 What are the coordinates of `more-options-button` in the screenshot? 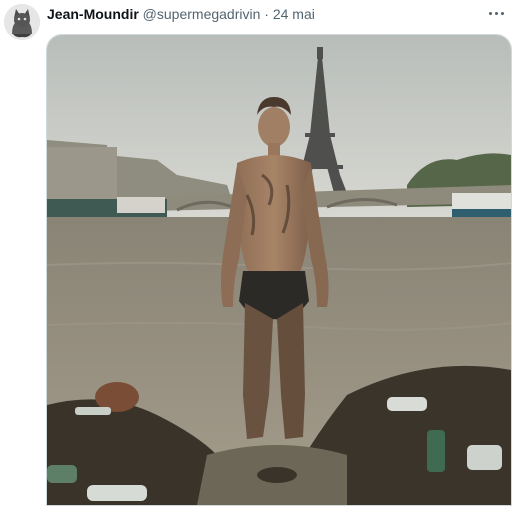 It's located at (497, 13).